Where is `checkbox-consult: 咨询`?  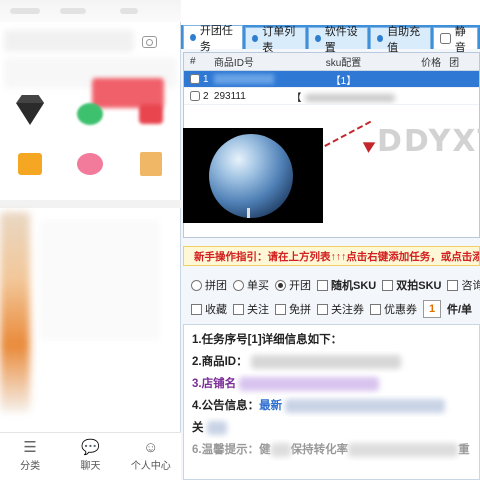
checkbox-consult: 咨询 is located at coordinates (463, 285).